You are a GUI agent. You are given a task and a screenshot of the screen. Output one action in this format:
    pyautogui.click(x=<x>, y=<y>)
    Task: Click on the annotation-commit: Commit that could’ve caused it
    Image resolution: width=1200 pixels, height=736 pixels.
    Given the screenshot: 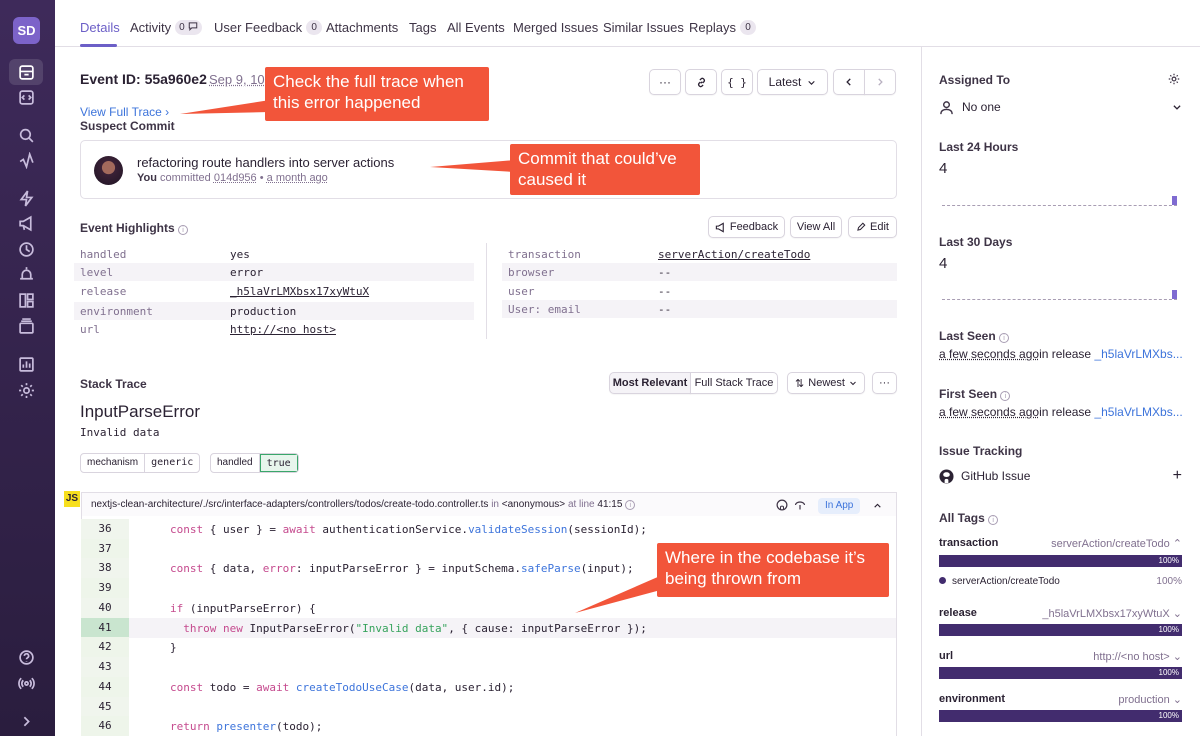 What is the action you would take?
    pyautogui.click(x=605, y=169)
    